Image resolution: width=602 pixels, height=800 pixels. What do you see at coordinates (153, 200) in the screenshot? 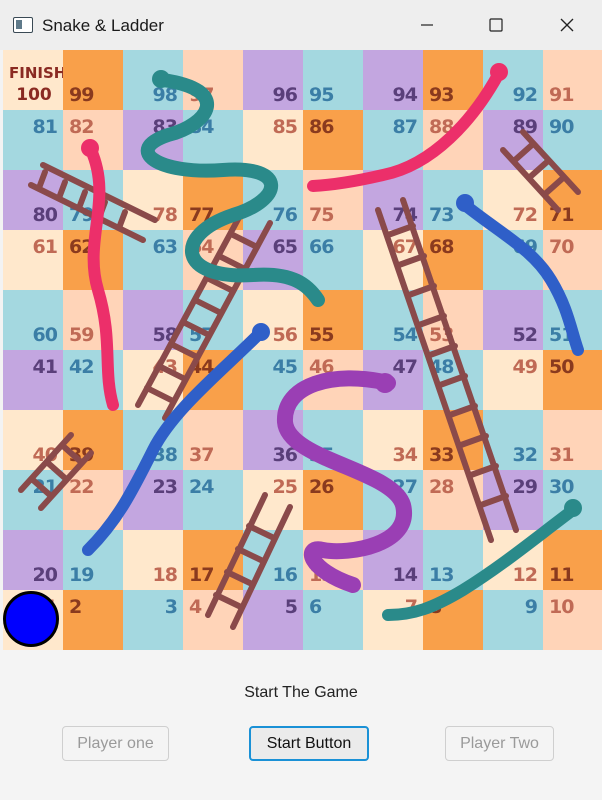
I see `board-cell-78: 78` at bounding box center [153, 200].